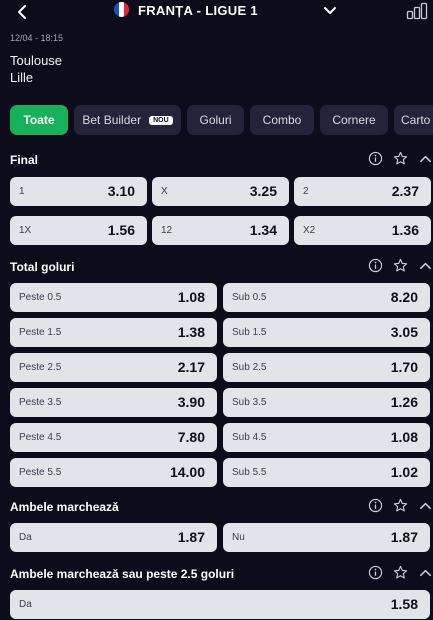 The width and height of the screenshot is (433, 620). Describe the element at coordinates (167, 230) in the screenshot. I see `odd-label: 12` at that location.